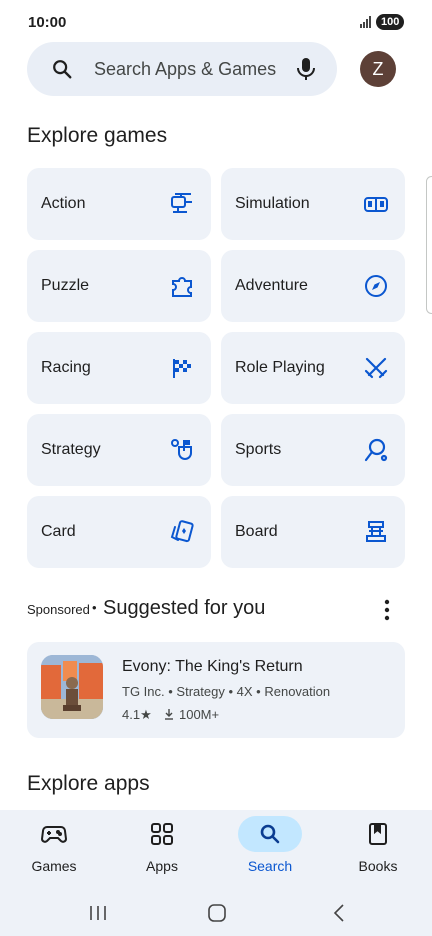 The height and width of the screenshot is (936, 432). I want to click on gamepad-icon, so click(54, 834).